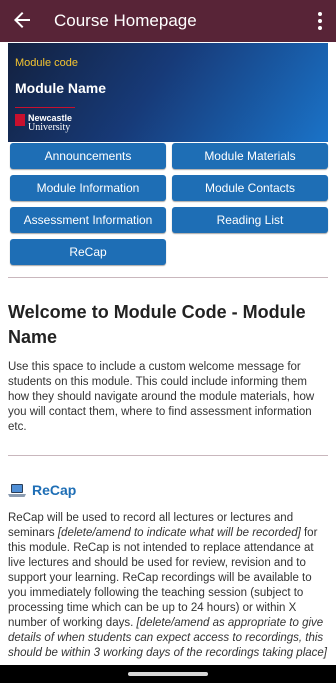 The height and width of the screenshot is (683, 336). I want to click on app-bar: Course Homepage, so click(168, 21).